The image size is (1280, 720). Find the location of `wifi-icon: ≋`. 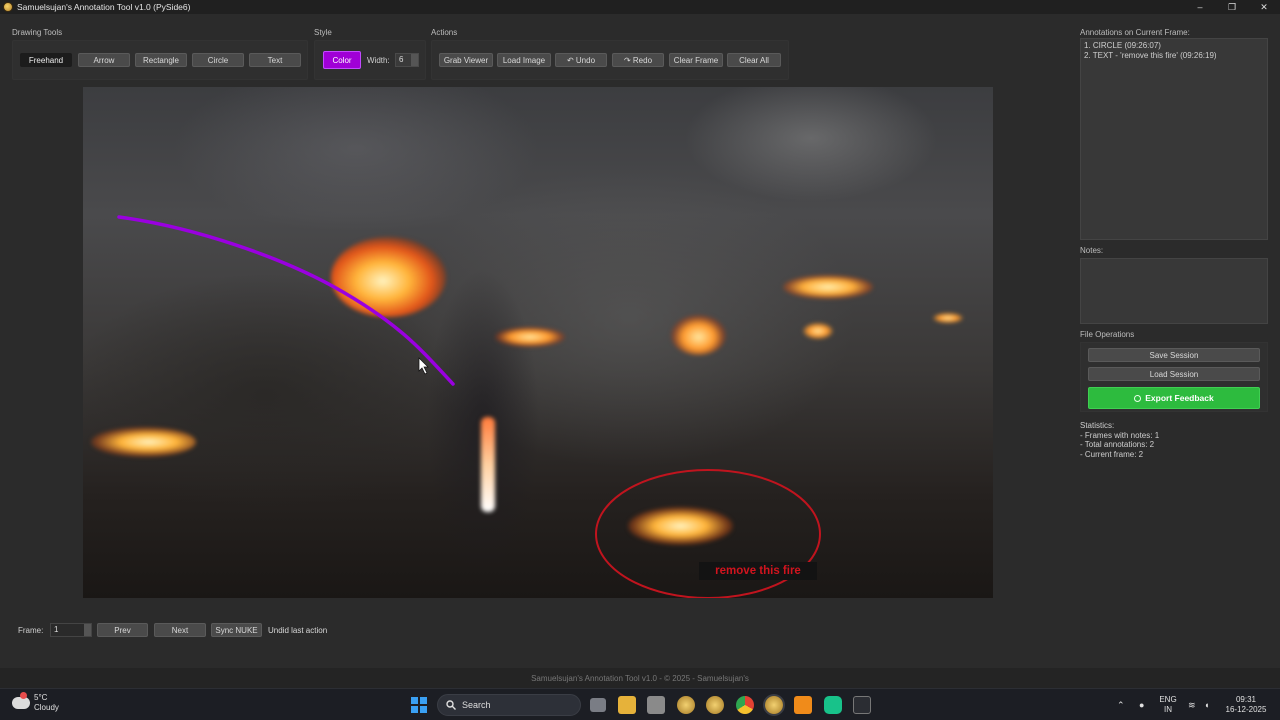

wifi-icon: ≋ is located at coordinates (1192, 705).